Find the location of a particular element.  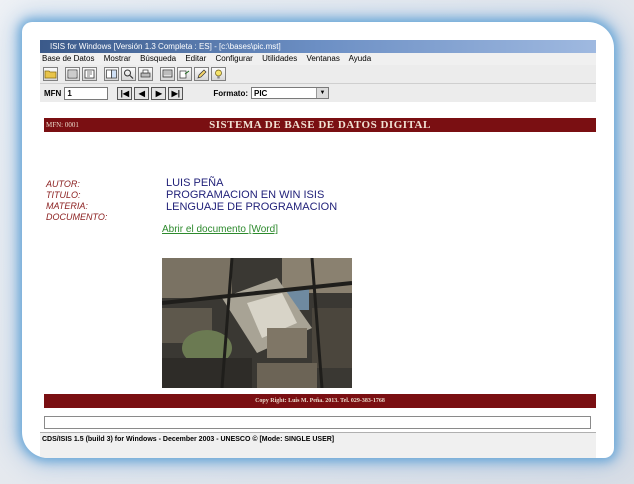

menu-mostrar: Mostrar is located at coordinates (117, 58).